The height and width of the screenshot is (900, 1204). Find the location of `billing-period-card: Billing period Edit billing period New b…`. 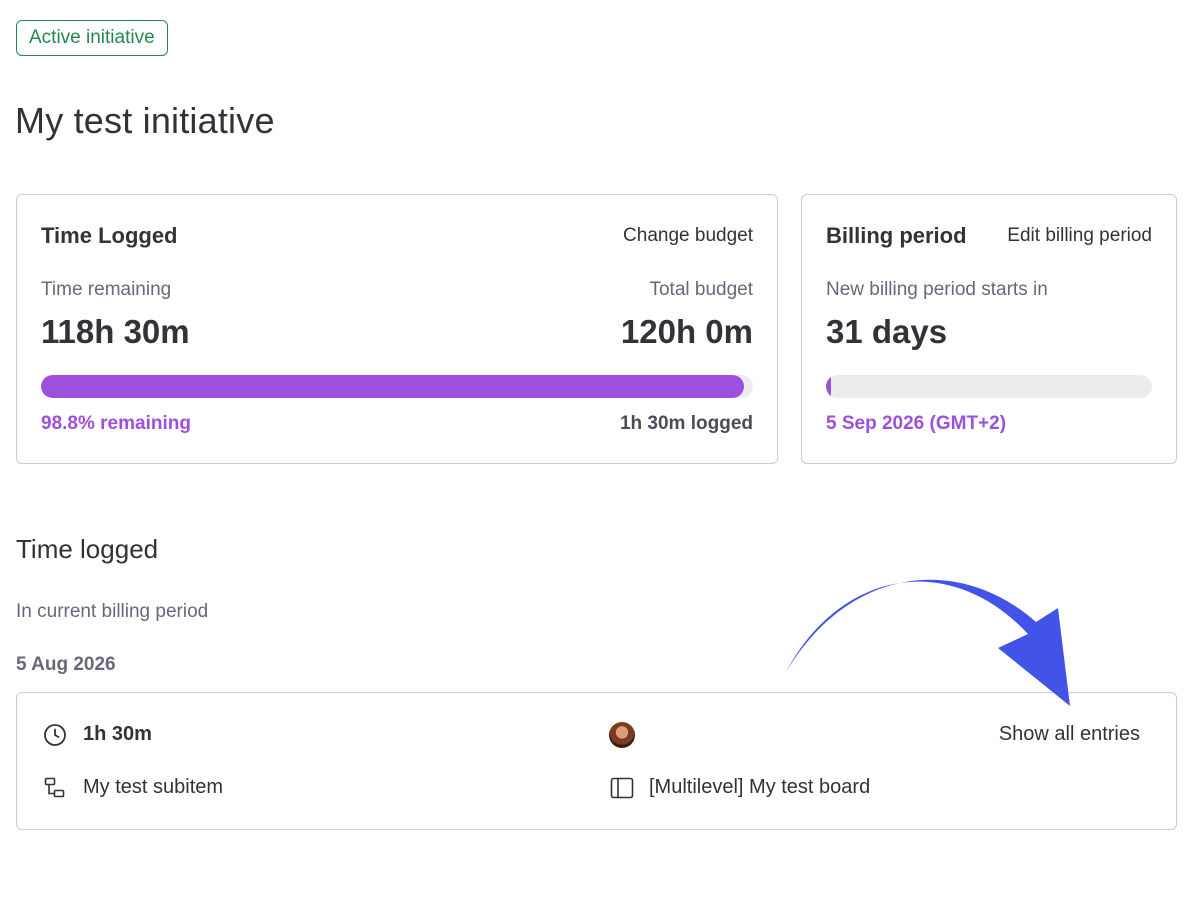

billing-period-card: Billing period Edit billing period New b… is located at coordinates (989, 329).